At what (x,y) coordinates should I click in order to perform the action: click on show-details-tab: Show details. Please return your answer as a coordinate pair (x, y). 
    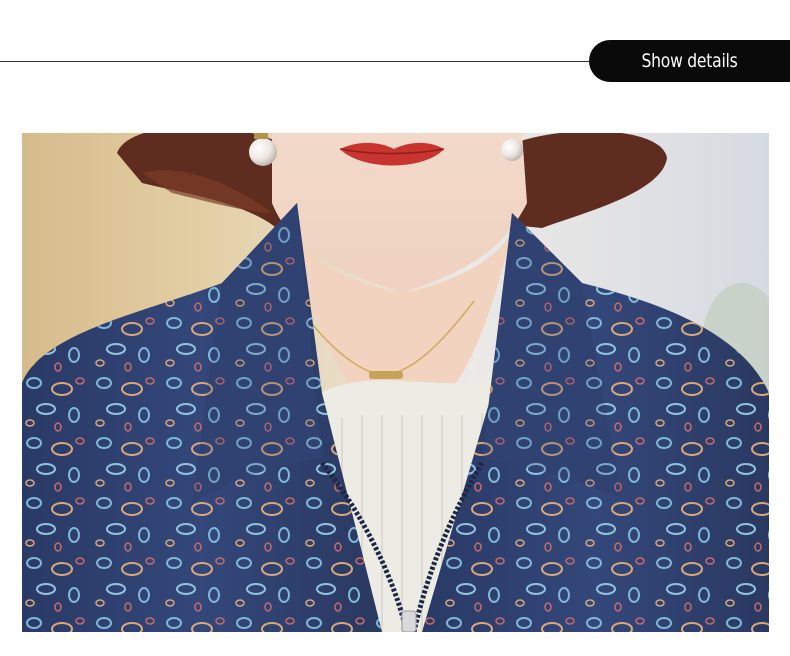
    Looking at the image, I should click on (689, 61).